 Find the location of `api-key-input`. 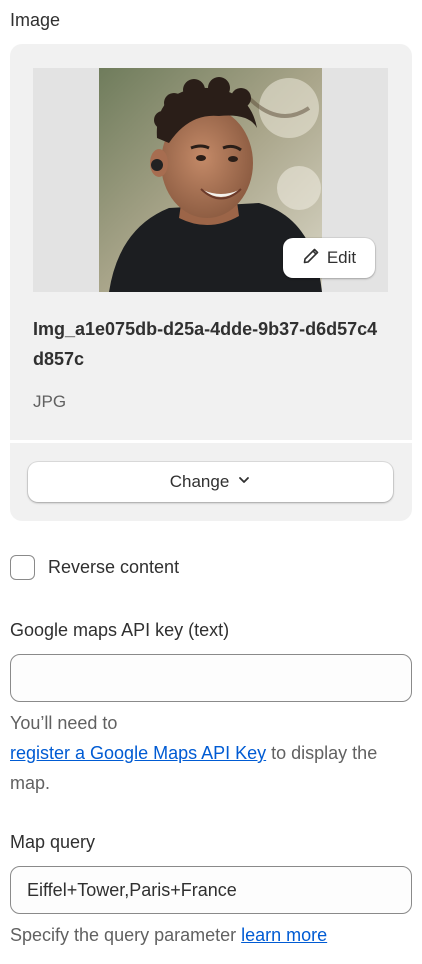

api-key-input is located at coordinates (211, 678).